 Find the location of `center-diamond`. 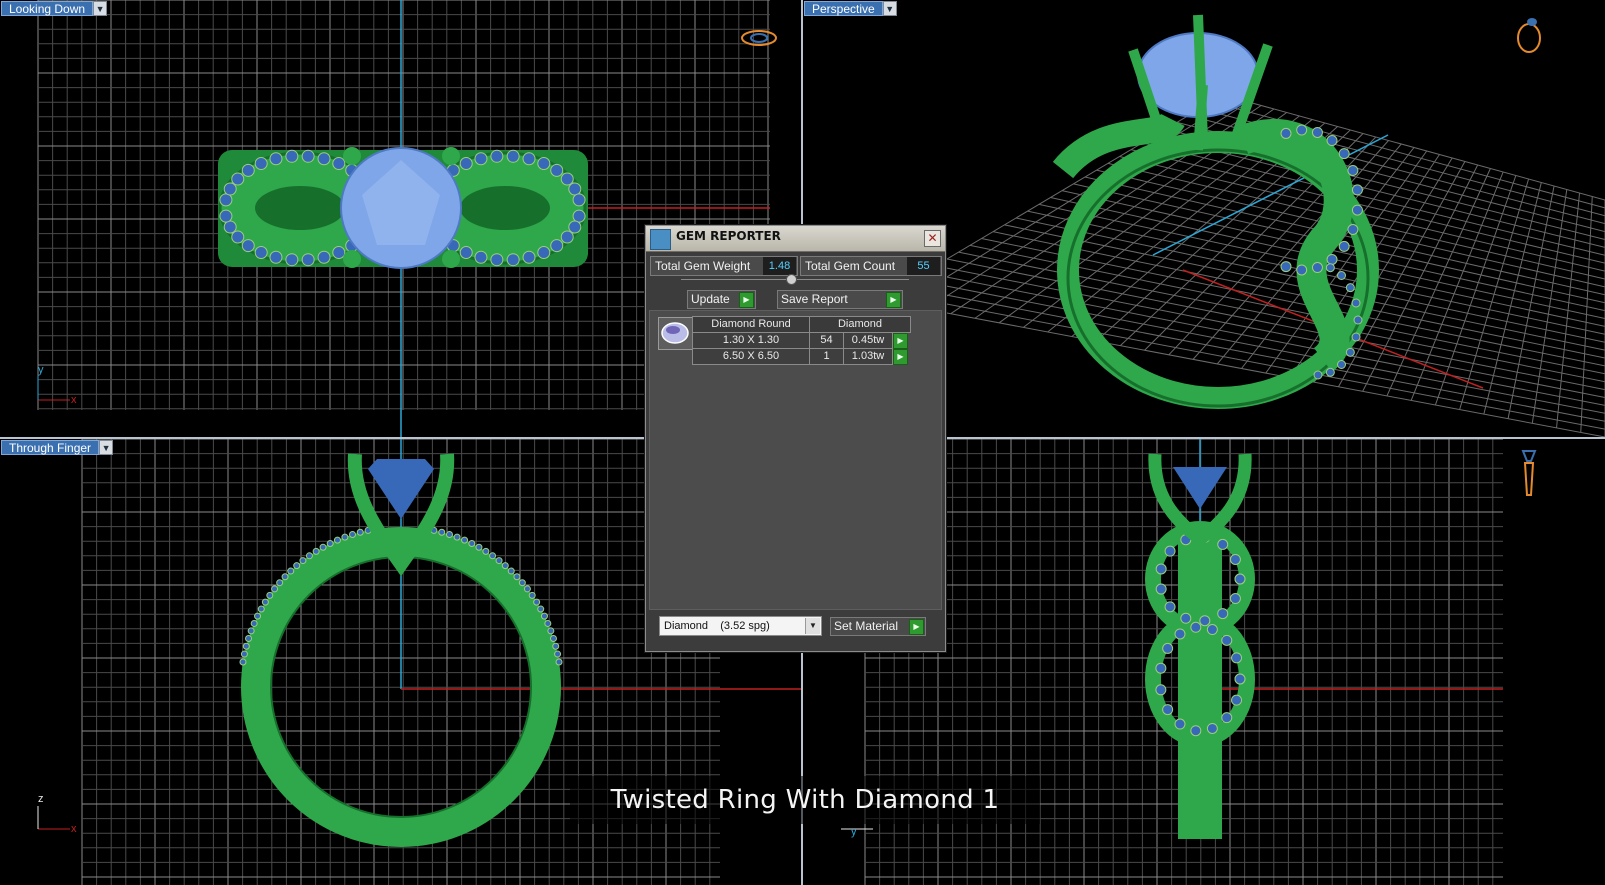

center-diamond is located at coordinates (401, 489).